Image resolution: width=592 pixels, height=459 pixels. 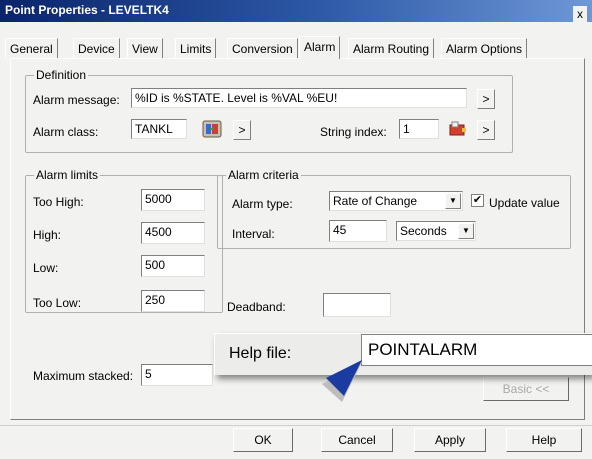 What do you see at coordinates (296, 425) in the screenshot?
I see `footer-divider` at bounding box center [296, 425].